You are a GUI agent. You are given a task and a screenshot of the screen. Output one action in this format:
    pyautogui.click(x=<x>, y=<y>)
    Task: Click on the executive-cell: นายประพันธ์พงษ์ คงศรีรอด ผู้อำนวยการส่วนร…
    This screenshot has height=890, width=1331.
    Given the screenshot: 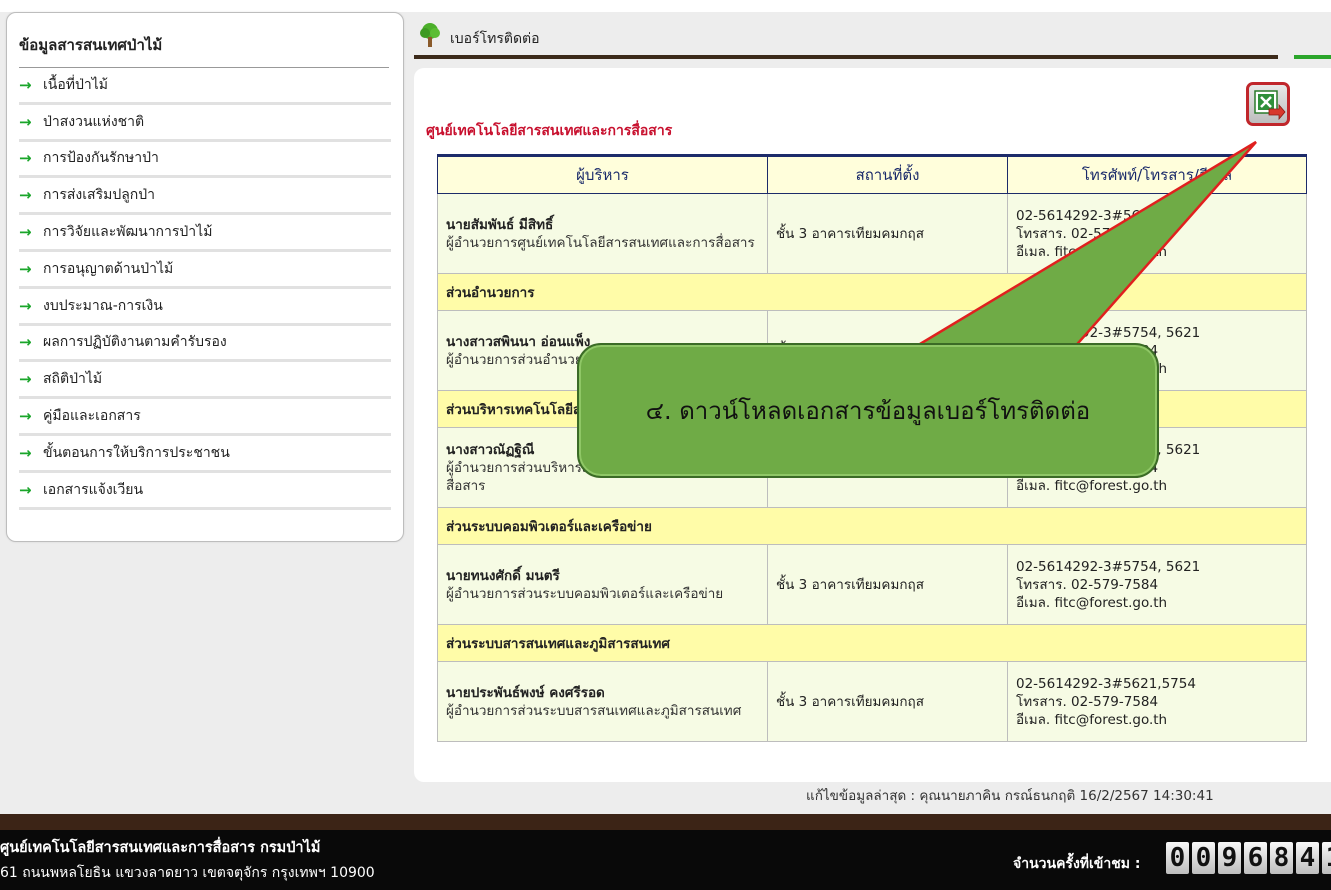 What is the action you would take?
    pyautogui.click(x=602, y=701)
    